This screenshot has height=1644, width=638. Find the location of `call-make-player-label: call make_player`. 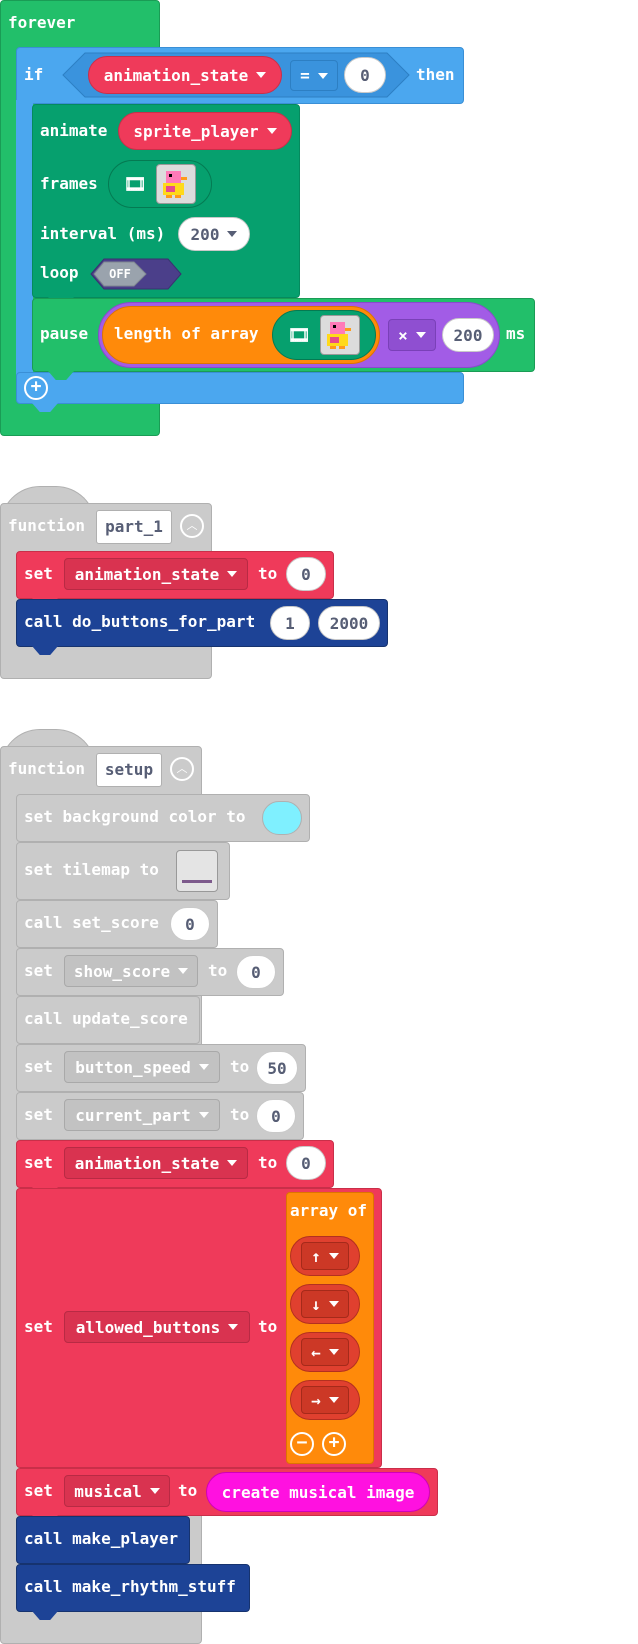

call-make-player-label: call make_player is located at coordinates (101, 1538).